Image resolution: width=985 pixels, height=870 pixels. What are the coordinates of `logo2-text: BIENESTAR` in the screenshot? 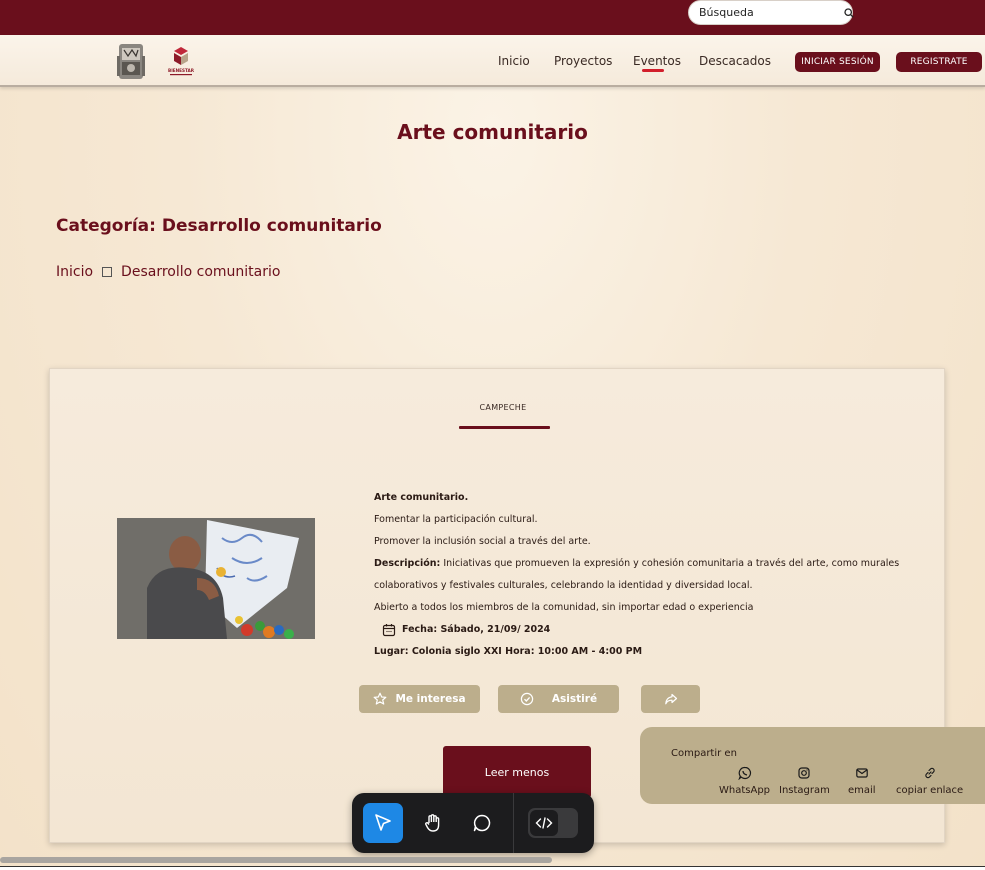 It's located at (181, 70).